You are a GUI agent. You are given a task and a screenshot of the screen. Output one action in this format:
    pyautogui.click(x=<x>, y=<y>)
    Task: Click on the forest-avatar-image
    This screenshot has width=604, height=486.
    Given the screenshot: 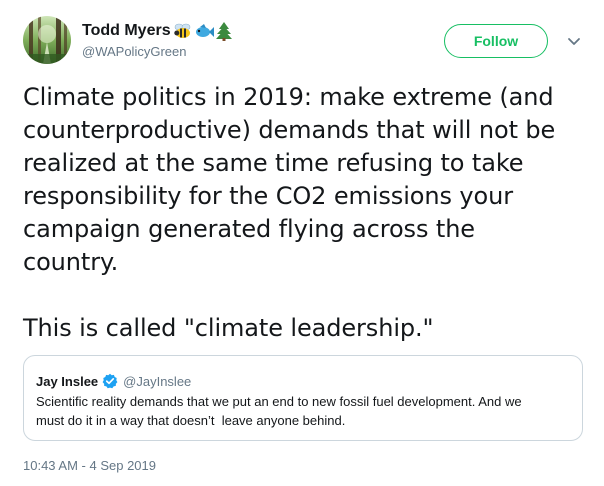 What is the action you would take?
    pyautogui.click(x=47, y=40)
    